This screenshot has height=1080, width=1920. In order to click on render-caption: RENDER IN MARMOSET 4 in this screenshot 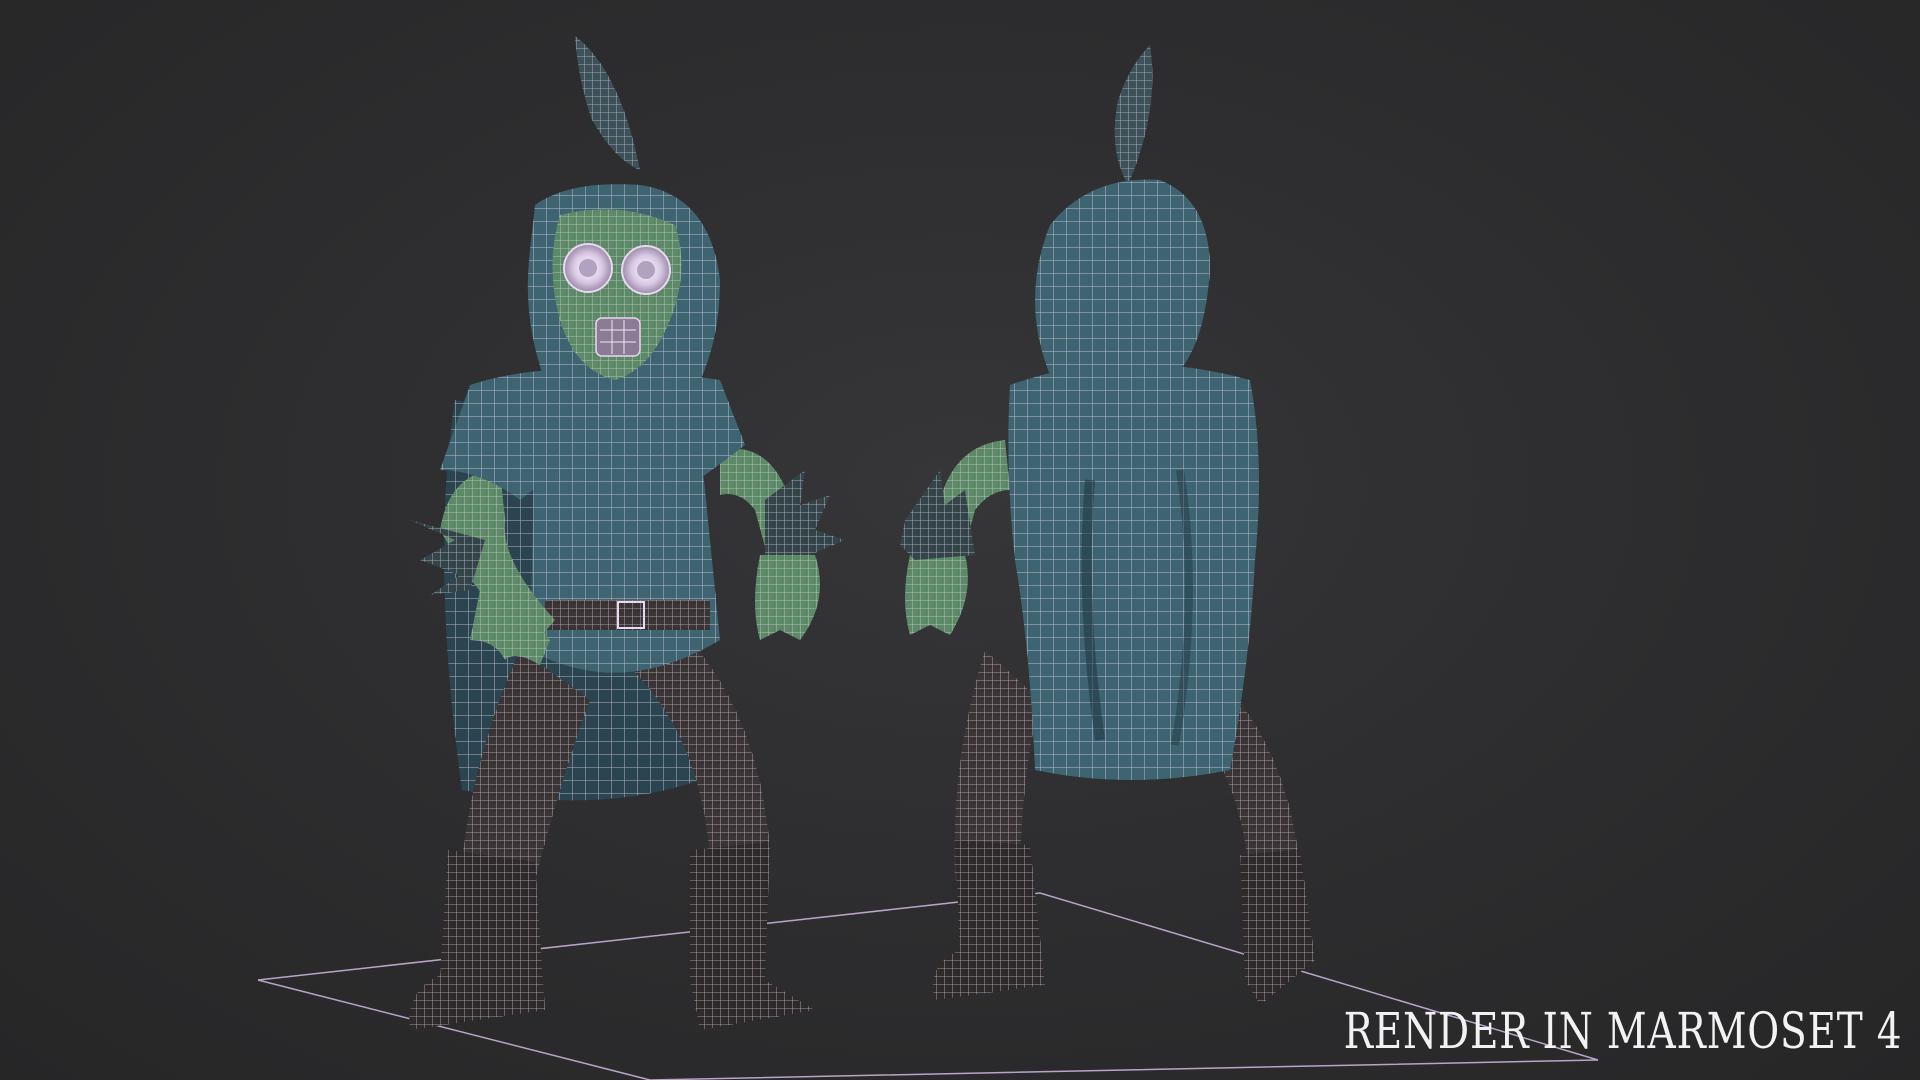, I will do `click(1622, 1031)`.